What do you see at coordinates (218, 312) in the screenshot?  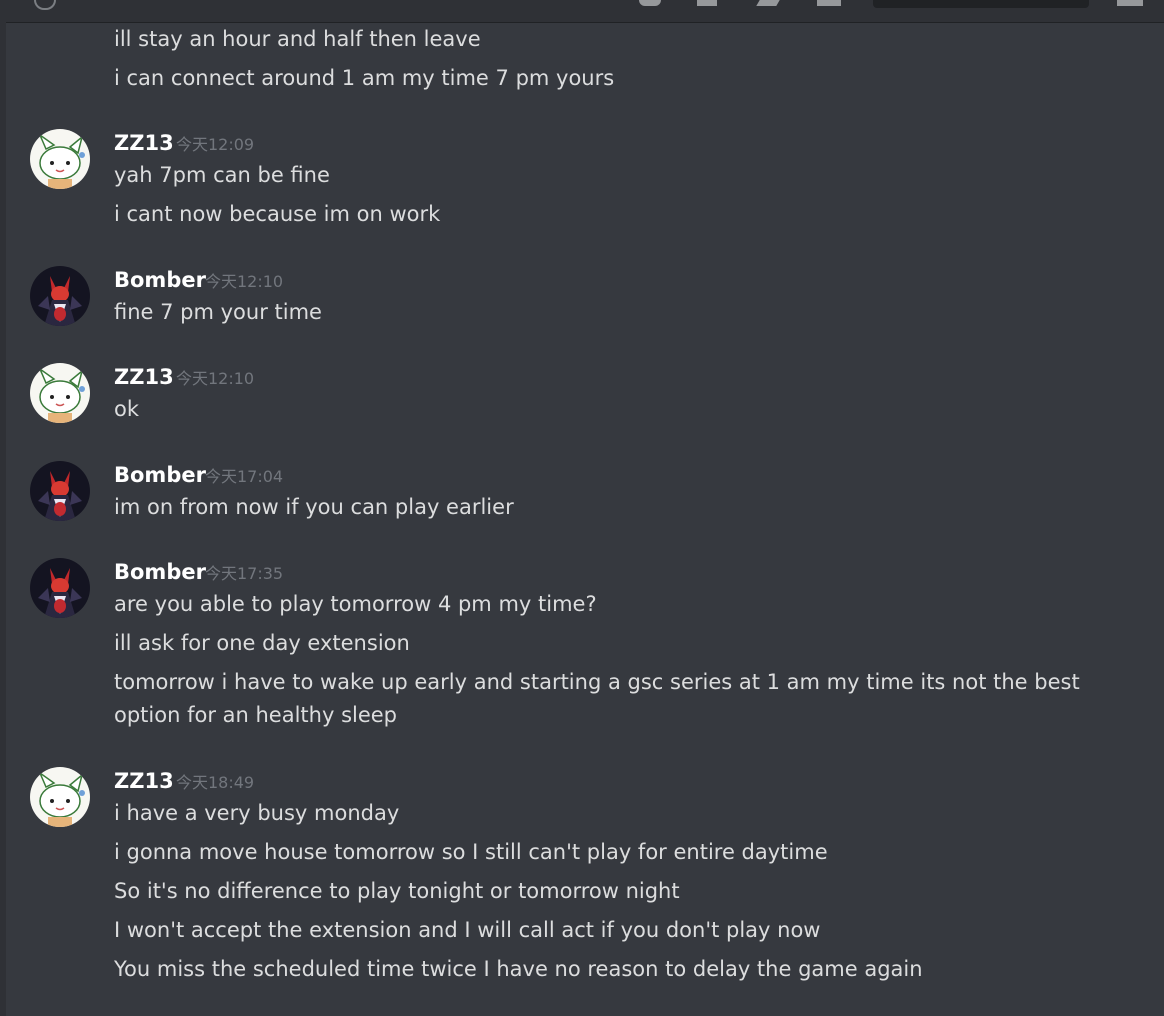 I see `message-line: fine 7 pm your time` at bounding box center [218, 312].